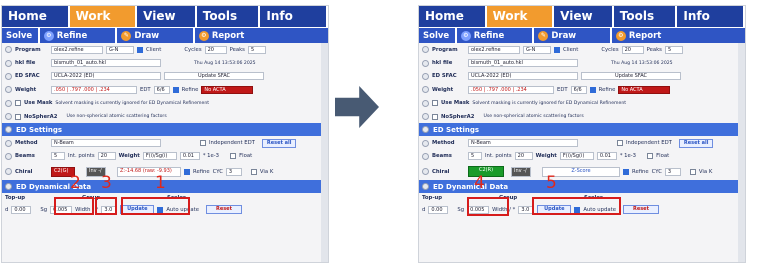  Describe the element at coordinates (631, 76) in the screenshot. I see `update-sfac-button-2: Update SFAC` at that location.